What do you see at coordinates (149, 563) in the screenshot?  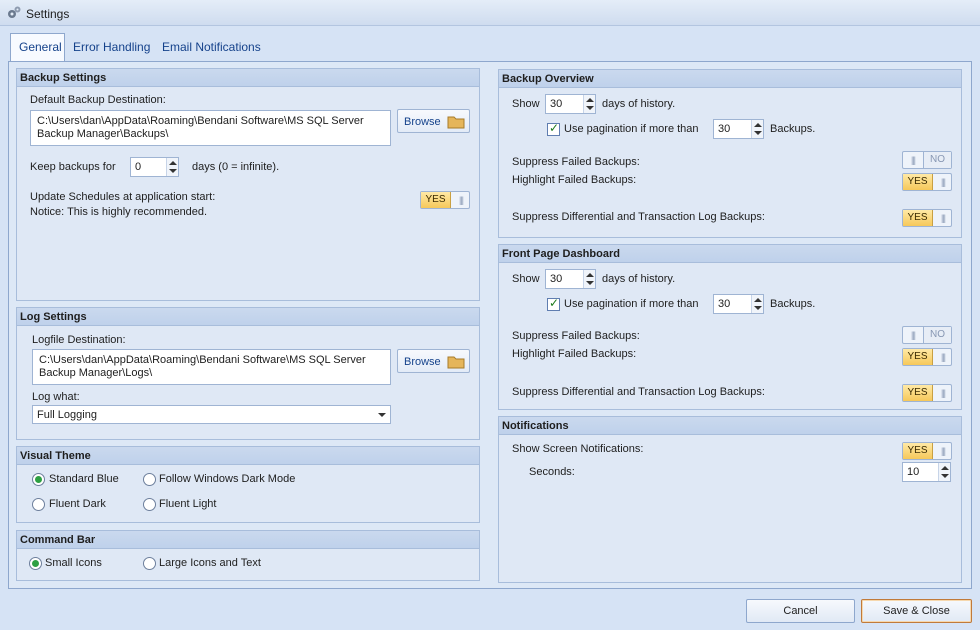 I see `radio-large-icons` at bounding box center [149, 563].